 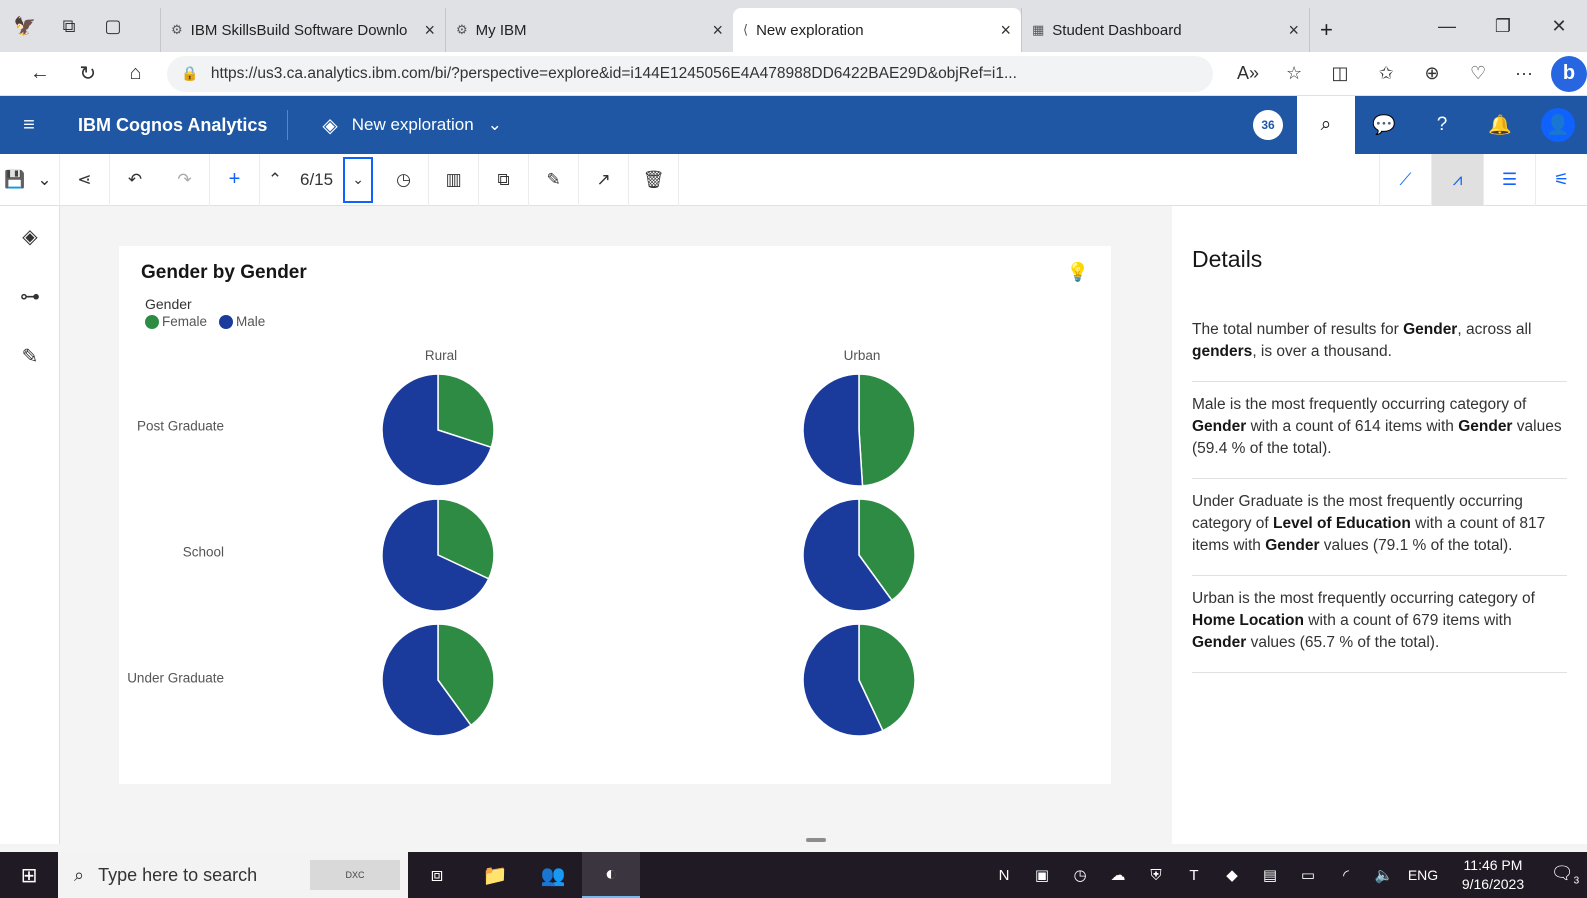 I want to click on browser-essentials-icon: ♡, so click(x=1478, y=73).